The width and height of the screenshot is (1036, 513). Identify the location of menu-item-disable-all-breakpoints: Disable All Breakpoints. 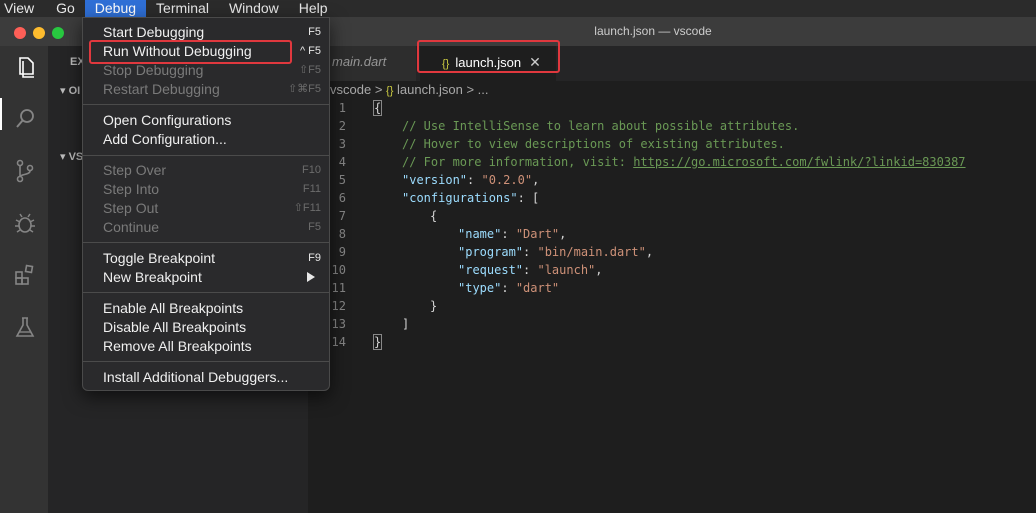
(212, 327).